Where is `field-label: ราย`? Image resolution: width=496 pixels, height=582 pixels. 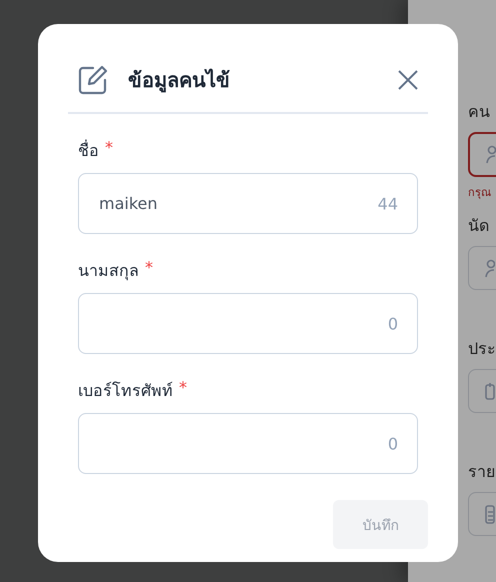
field-label: ราย is located at coordinates (482, 471).